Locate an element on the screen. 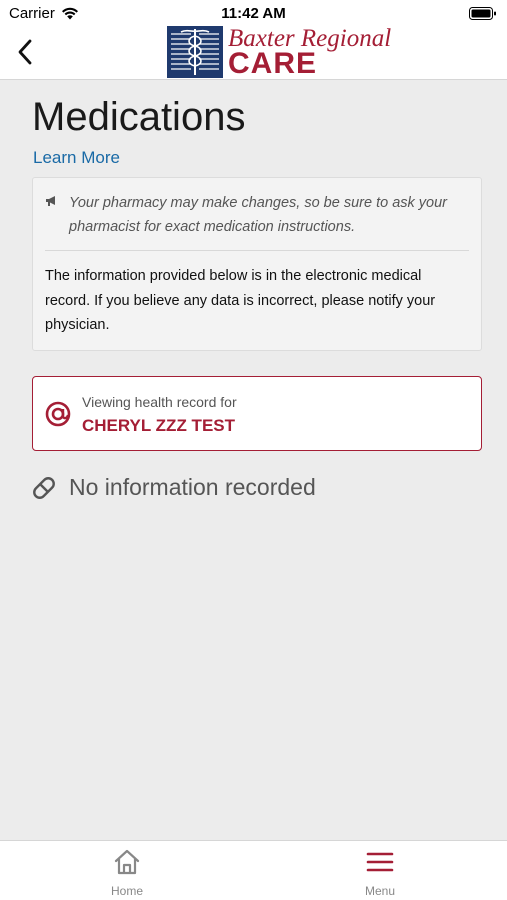 The image size is (507, 900). nav-home: Home is located at coordinates (127, 873).